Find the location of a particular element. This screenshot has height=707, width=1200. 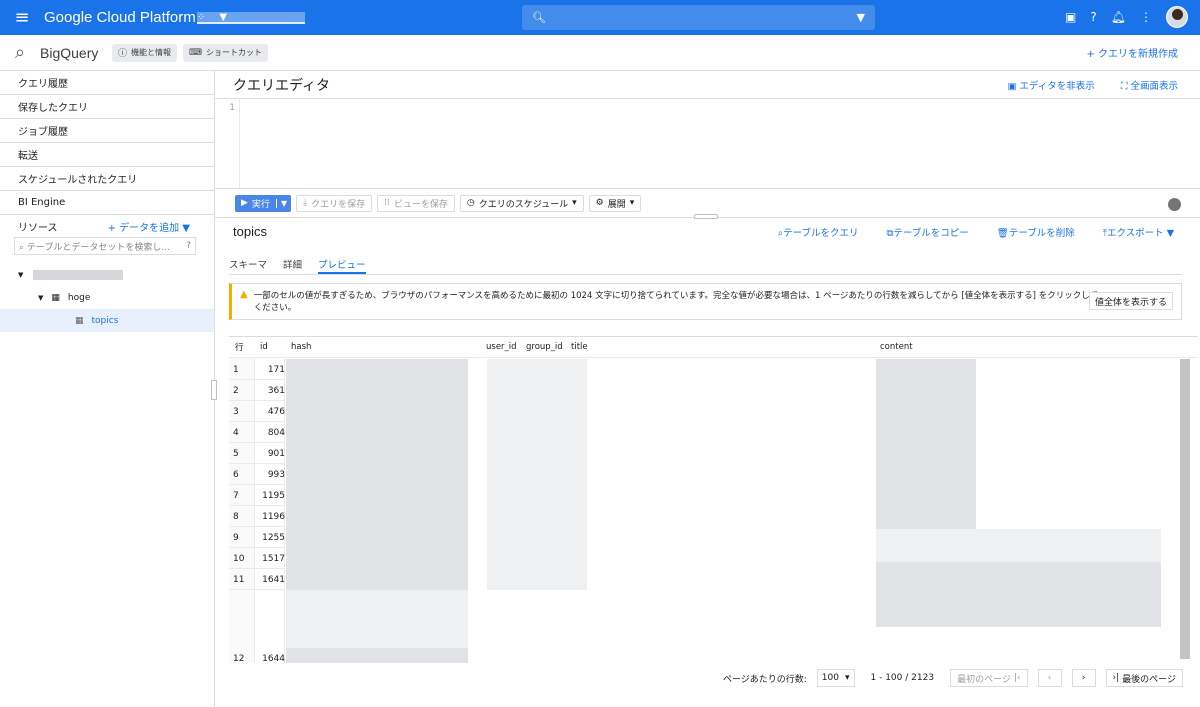

query-table-button: ⌕テーブルをクエリ is located at coordinates (818, 232).